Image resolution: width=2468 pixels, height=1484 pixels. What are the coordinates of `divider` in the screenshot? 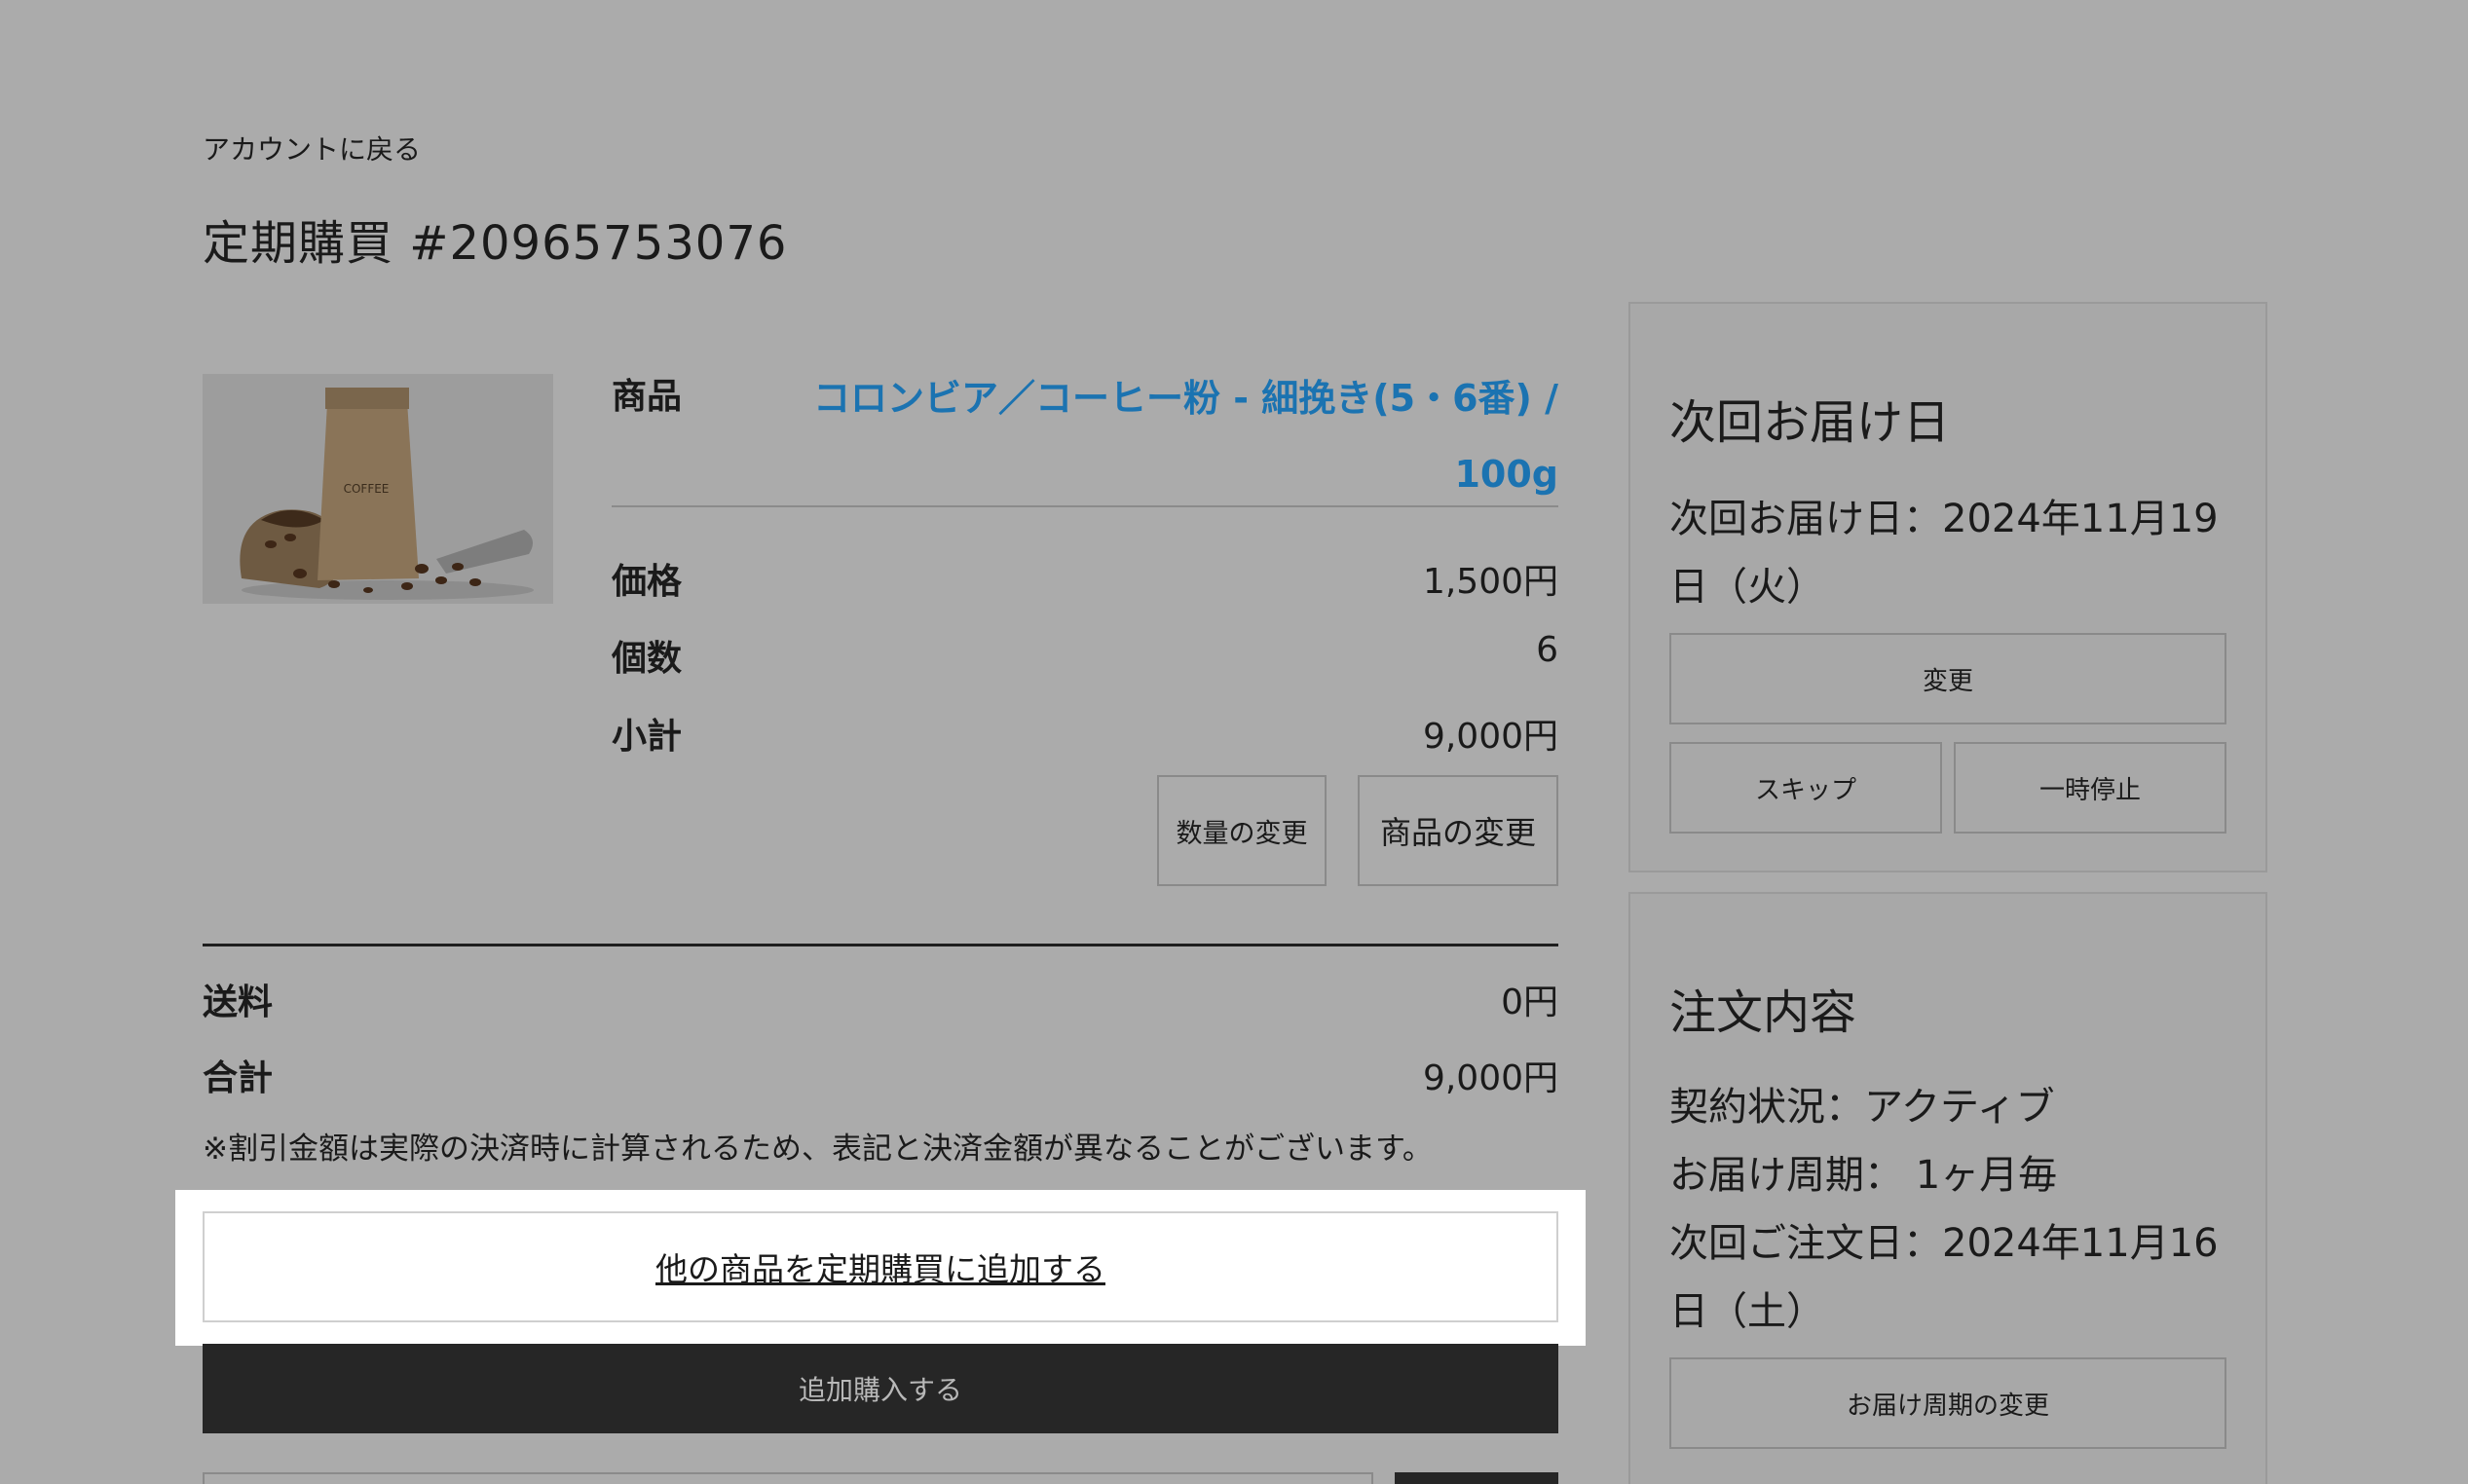 It's located at (1085, 506).